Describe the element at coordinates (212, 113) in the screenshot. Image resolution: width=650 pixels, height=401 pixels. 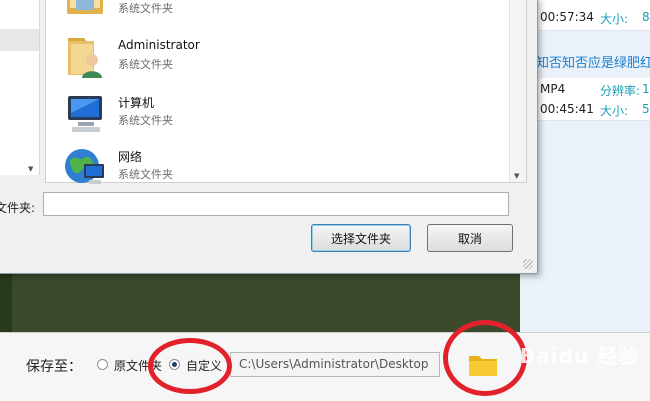
I see `list-item: 计算机 系统文件夹` at that location.